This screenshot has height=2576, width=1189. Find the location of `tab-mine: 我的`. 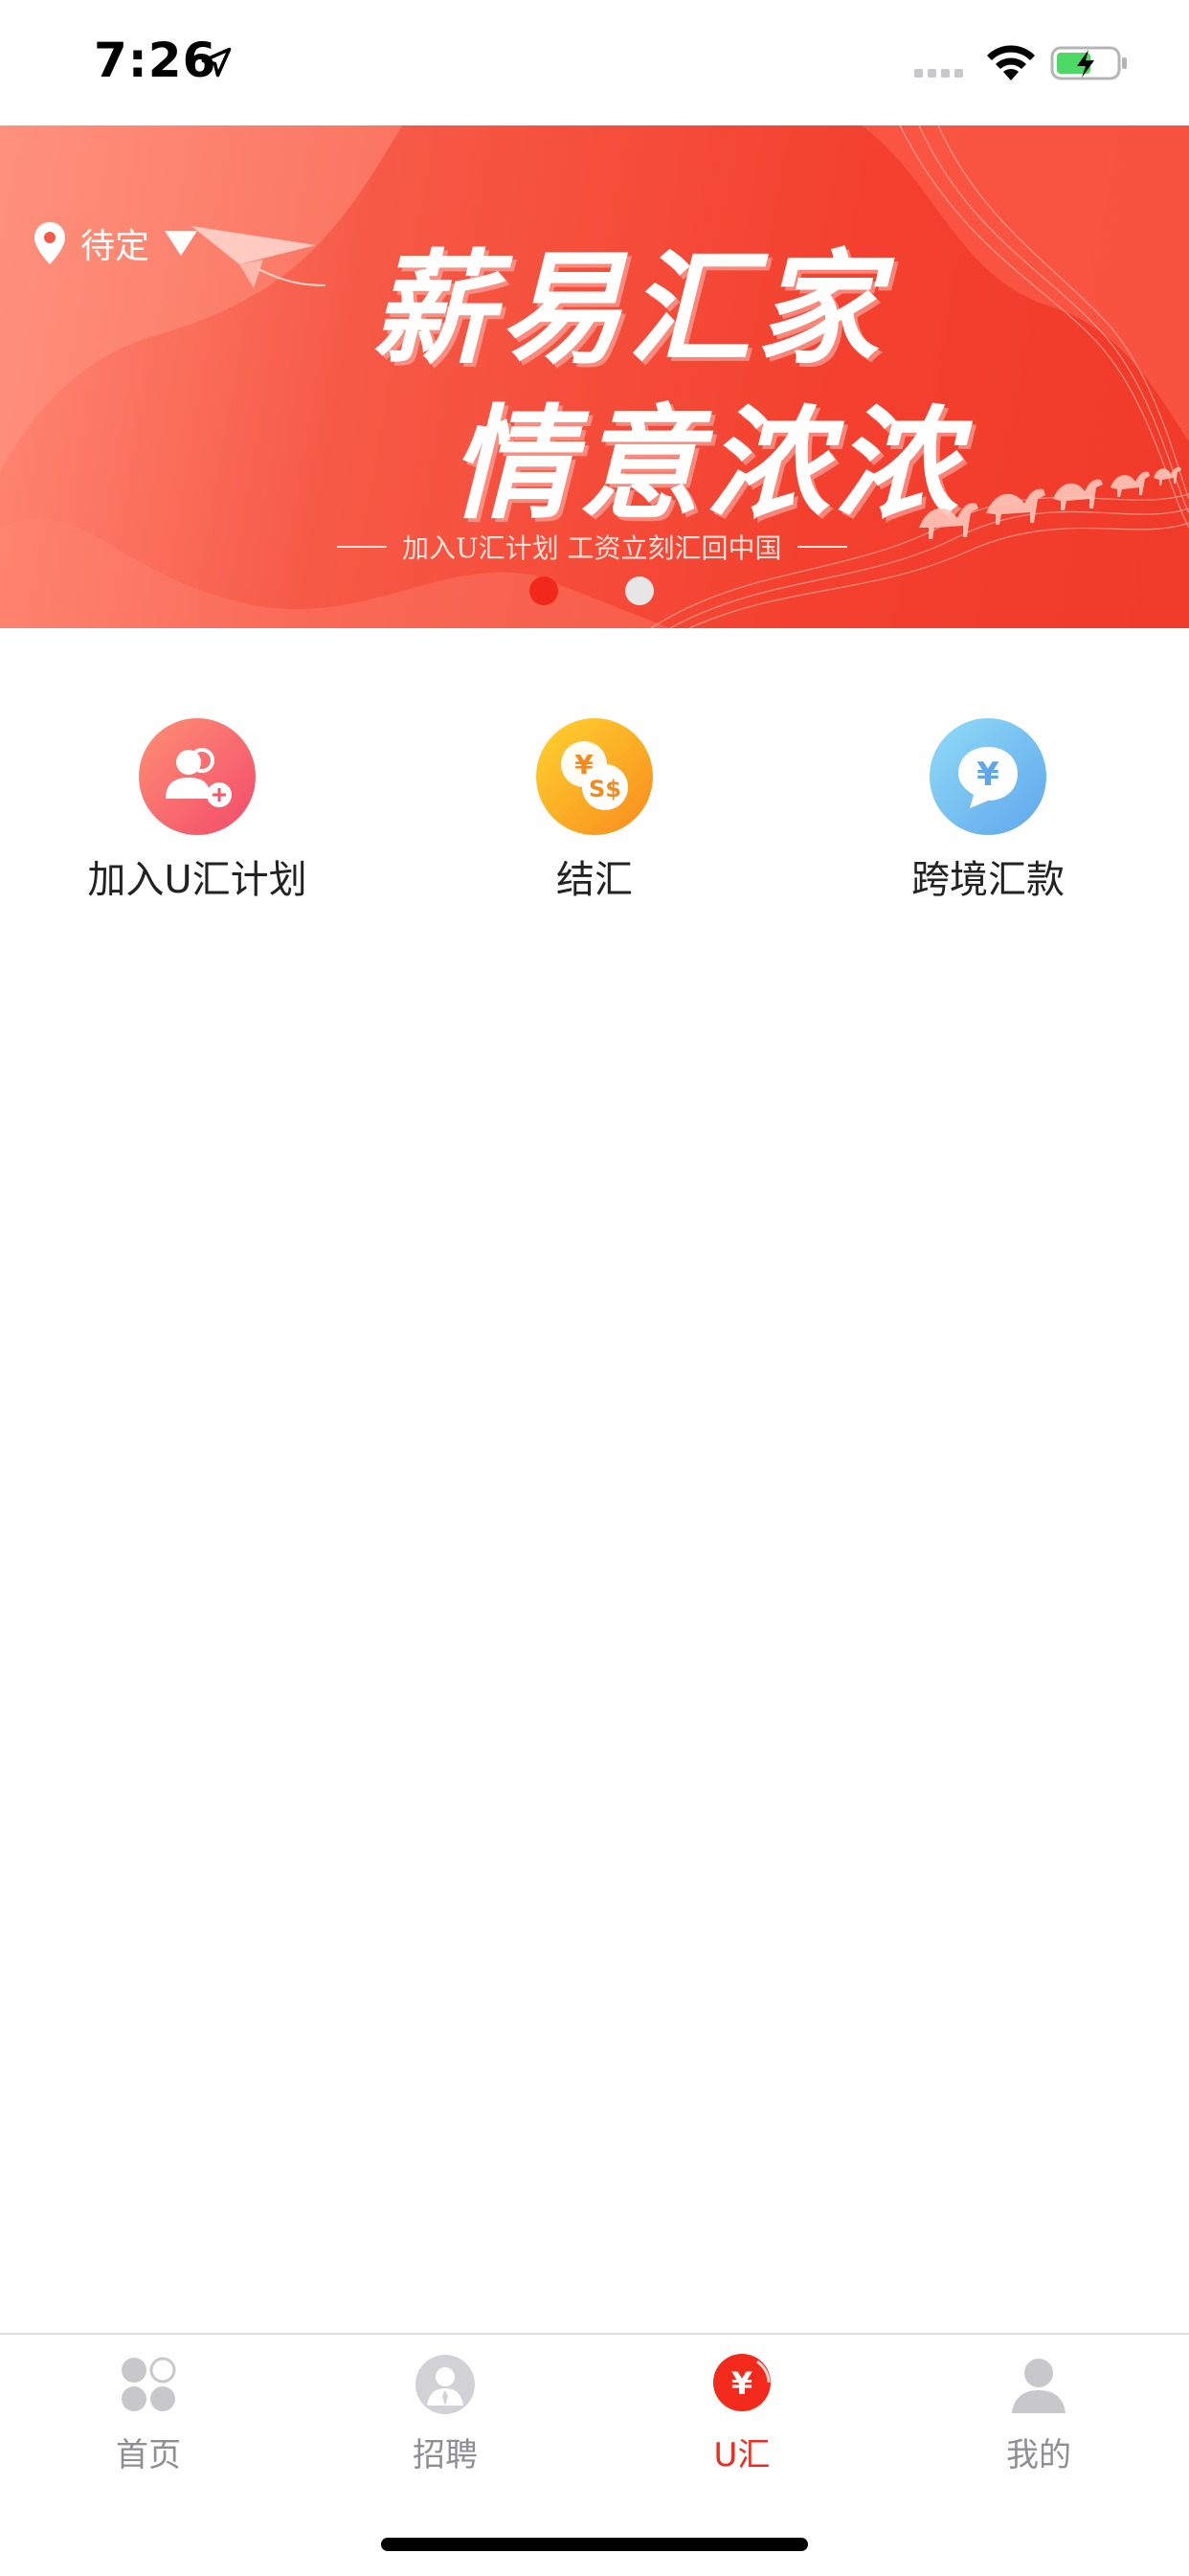

tab-mine: 我的 is located at coordinates (1038, 2413).